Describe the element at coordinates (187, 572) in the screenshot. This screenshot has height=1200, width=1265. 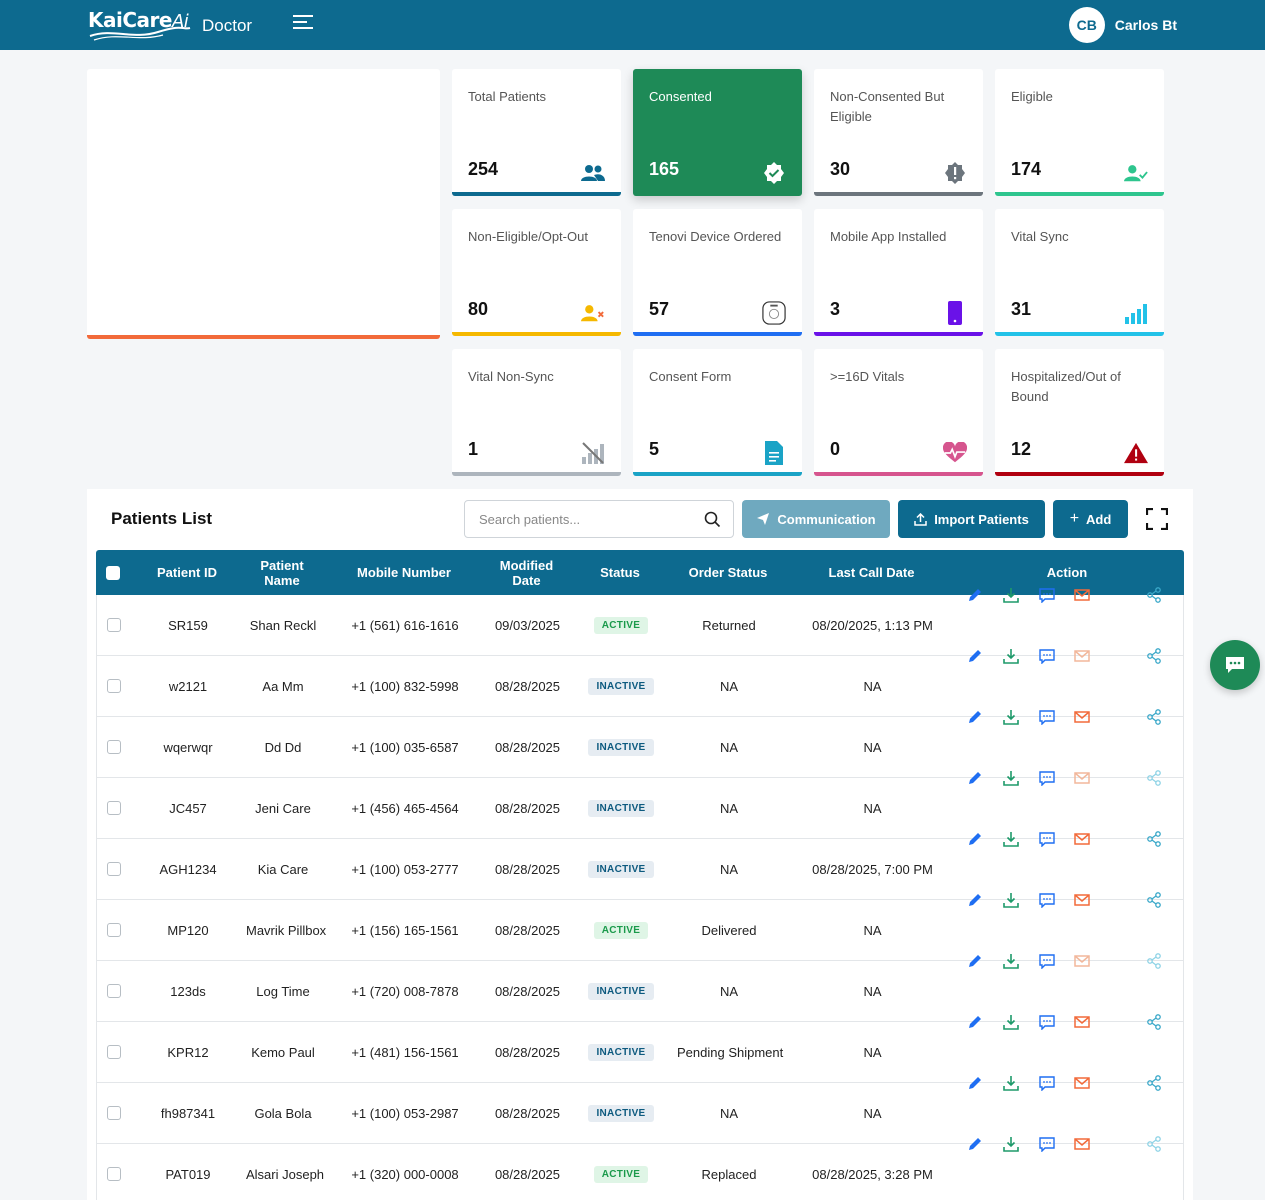
I see `col-patient-id: Patient ID` at that location.